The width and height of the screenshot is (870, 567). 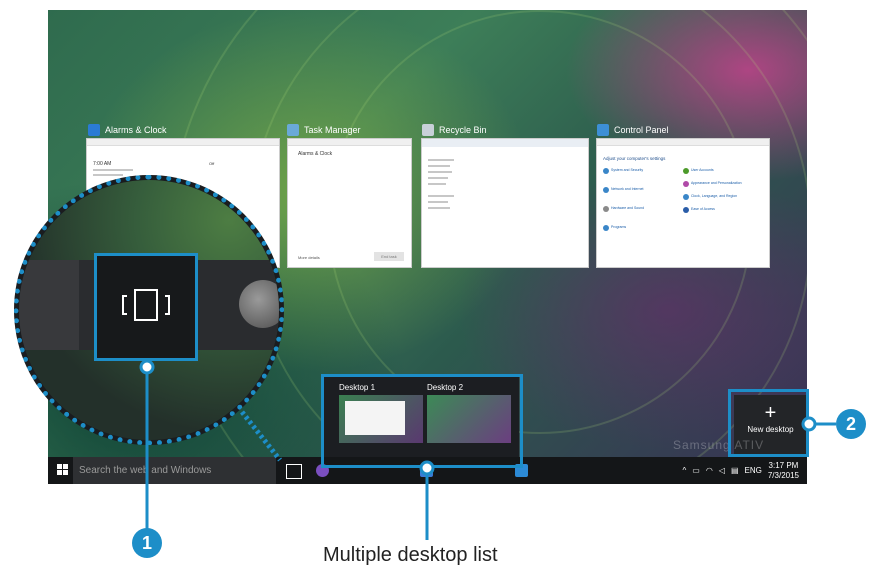 I want to click on callout-1: 1, so click(x=147, y=543).